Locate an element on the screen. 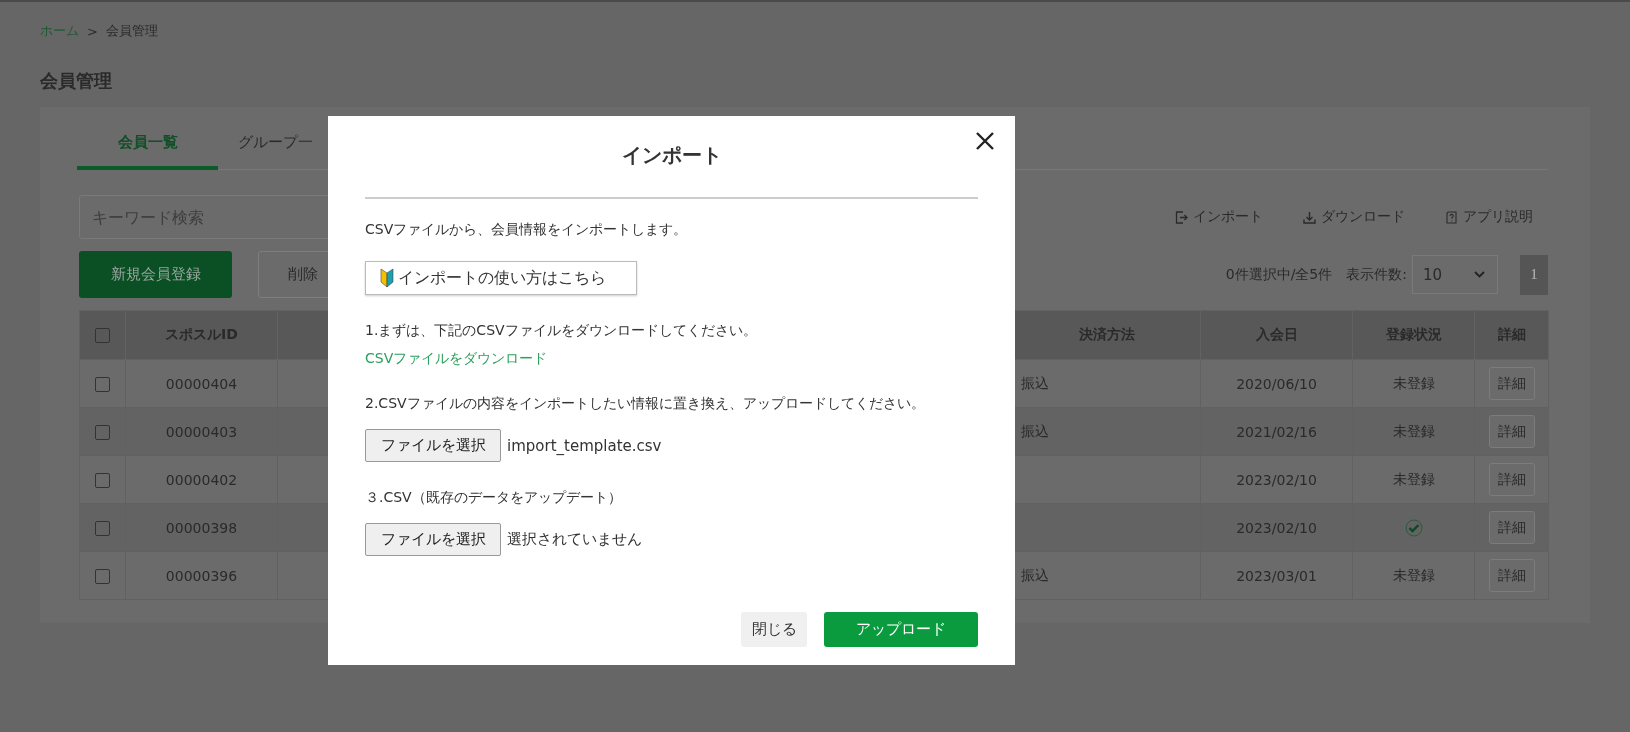 The width and height of the screenshot is (1630, 732). table-cell: 00000403 is located at coordinates (201, 431).